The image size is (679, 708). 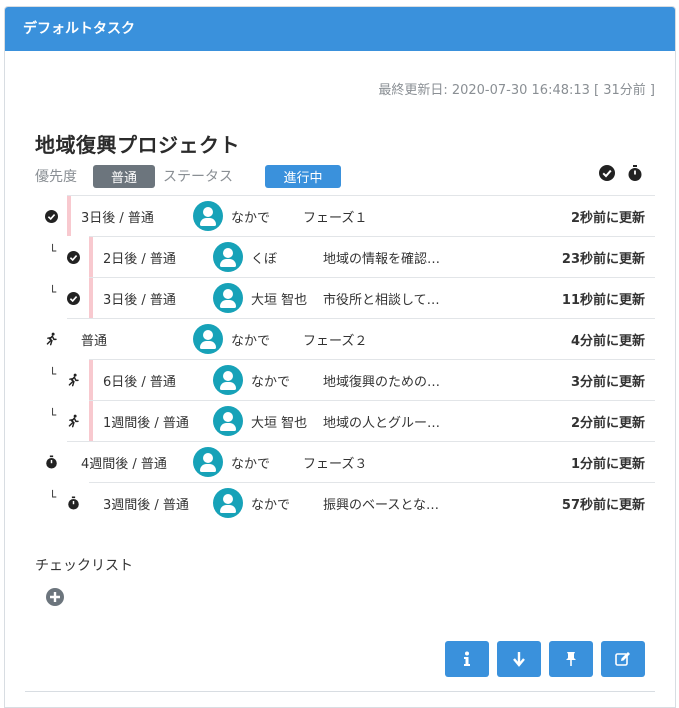 What do you see at coordinates (340, 29) in the screenshot?
I see `card-header: デフォルトタスク` at bounding box center [340, 29].